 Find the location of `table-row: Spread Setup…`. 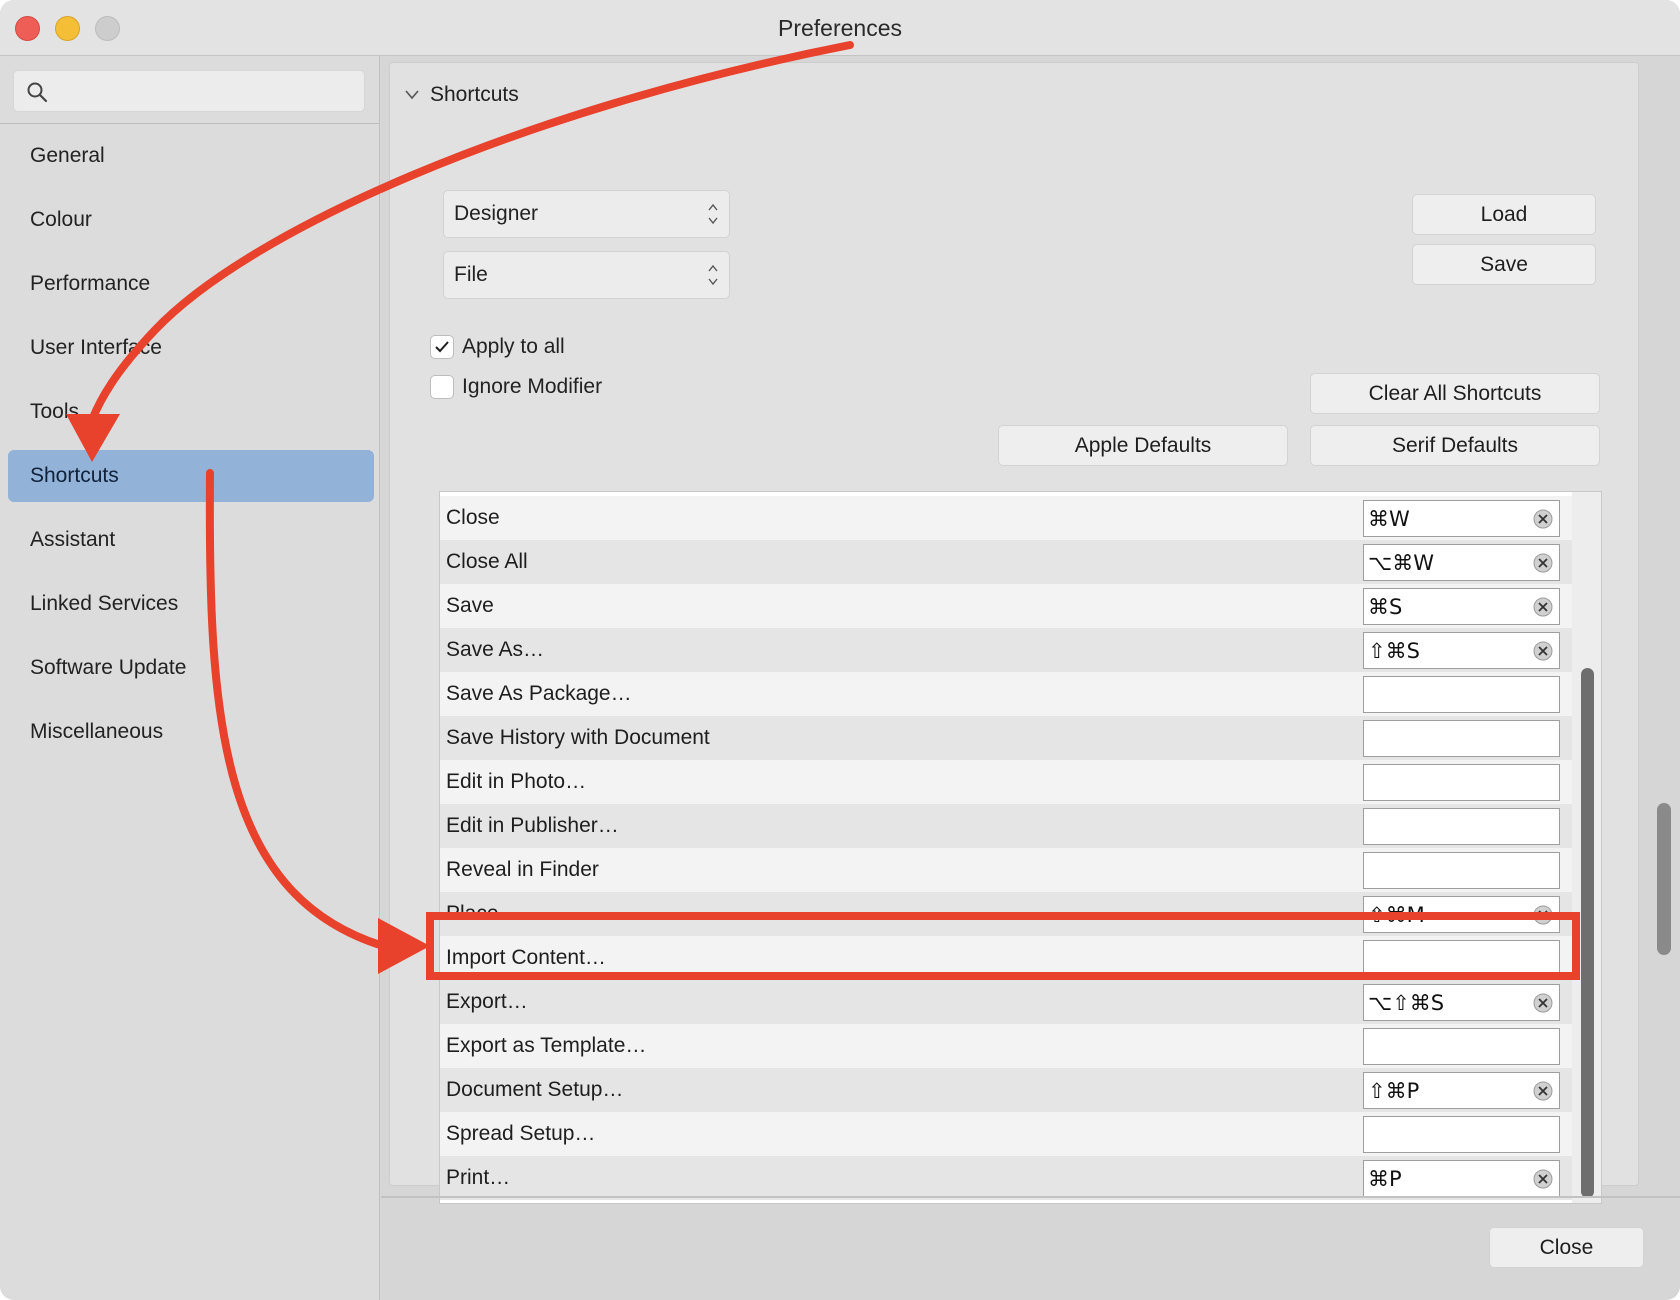

table-row: Spread Setup… is located at coordinates (1006, 1134).